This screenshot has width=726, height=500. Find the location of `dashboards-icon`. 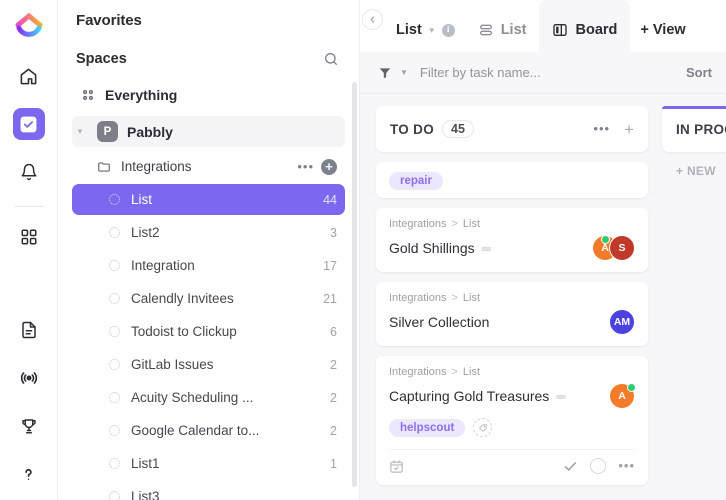

dashboards-icon is located at coordinates (29, 237).